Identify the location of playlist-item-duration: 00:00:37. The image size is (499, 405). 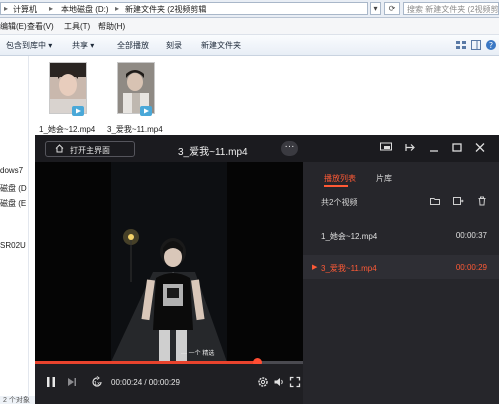
(471, 235).